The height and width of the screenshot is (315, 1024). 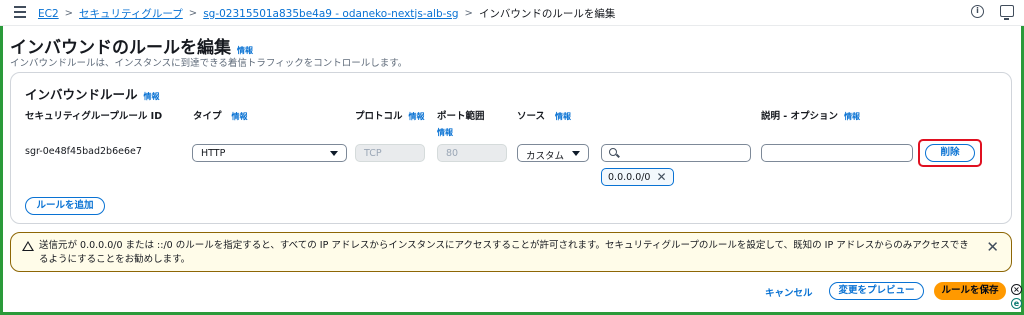 What do you see at coordinates (81, 94) in the screenshot?
I see `panel-title-text: インバウンドルール` at bounding box center [81, 94].